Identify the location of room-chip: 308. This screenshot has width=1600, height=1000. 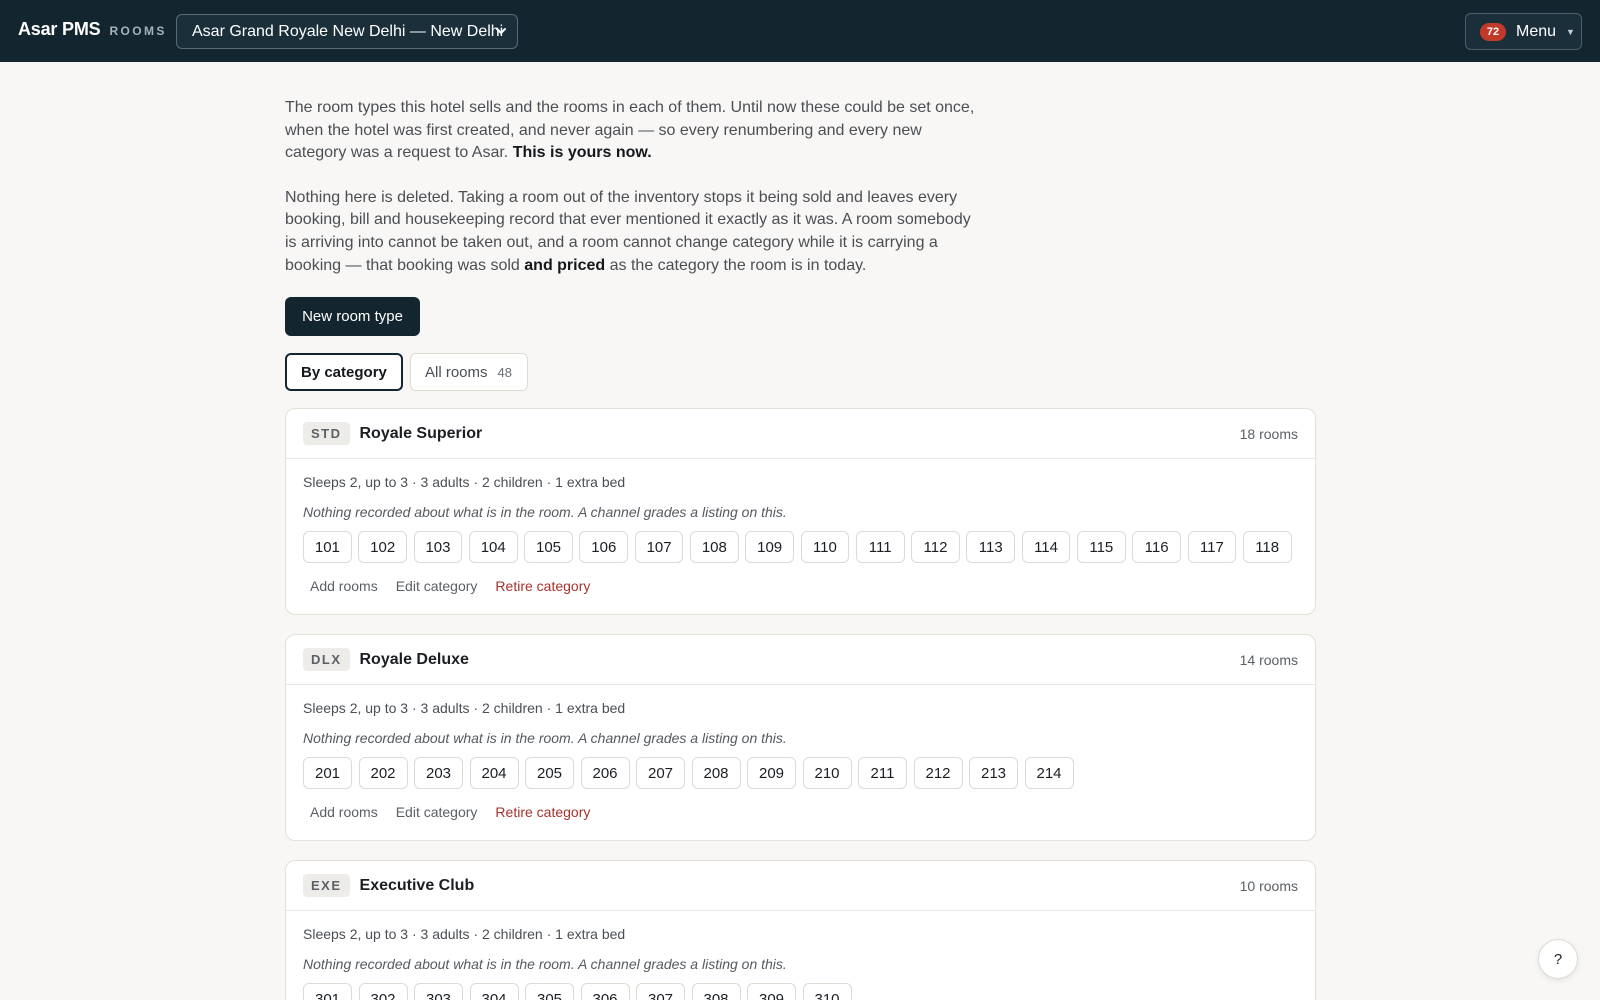
(716, 991).